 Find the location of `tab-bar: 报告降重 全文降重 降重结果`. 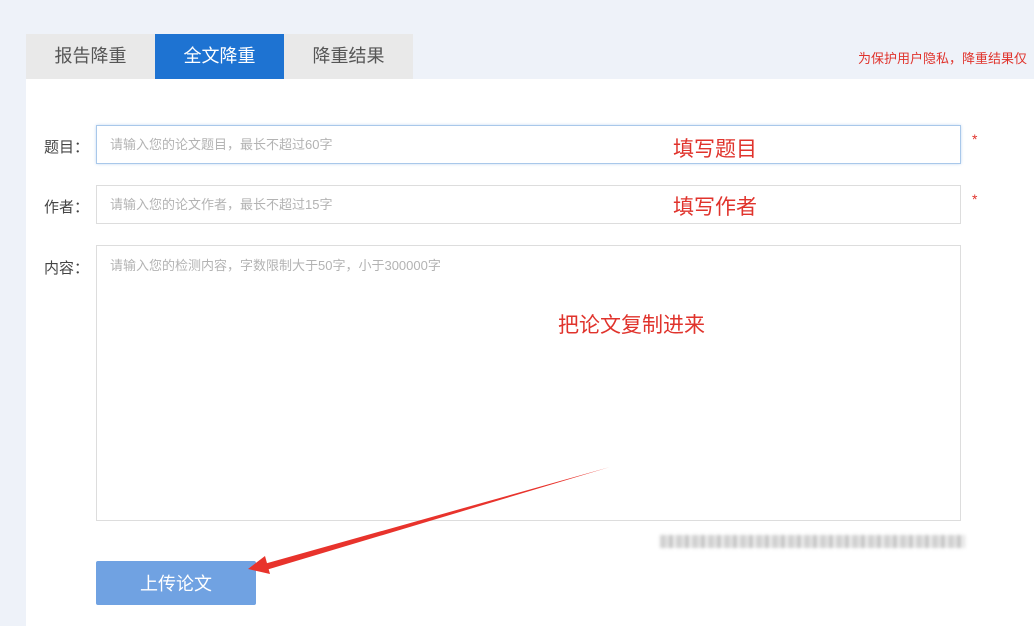

tab-bar: 报告降重 全文降重 降重结果 is located at coordinates (219, 56).